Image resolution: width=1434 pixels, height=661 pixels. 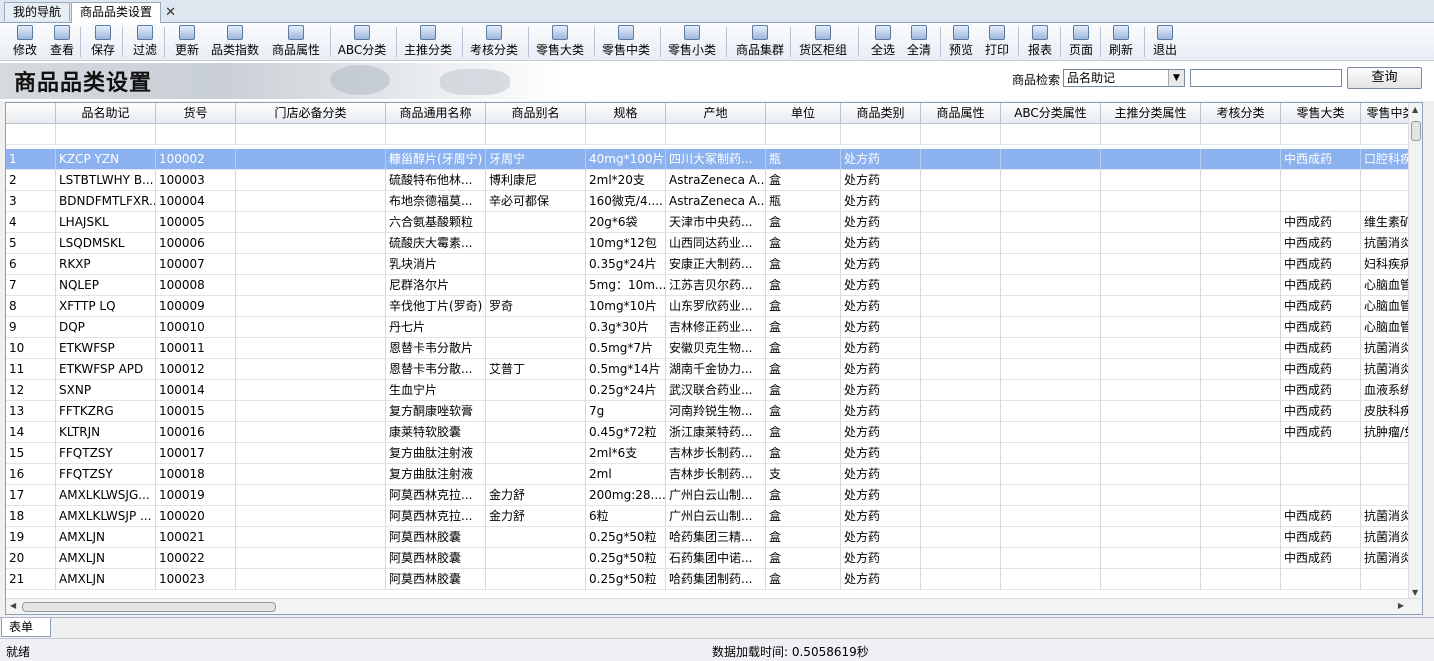 What do you see at coordinates (31, 348) in the screenshot?
I see `table-cell: 10` at bounding box center [31, 348].